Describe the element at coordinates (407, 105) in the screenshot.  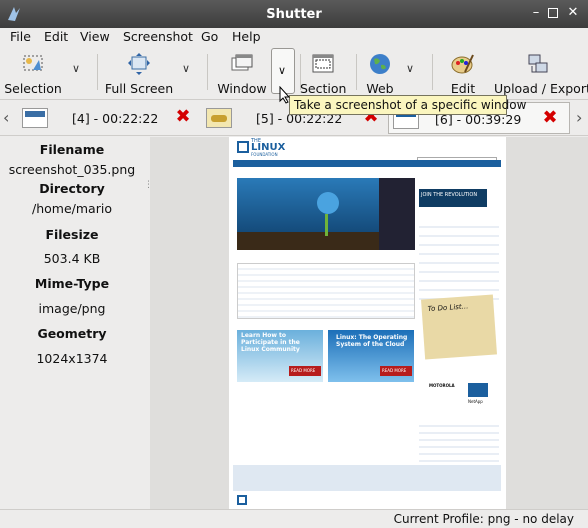
I see `window-tooltip: Take a screenshot of a specific window` at that location.